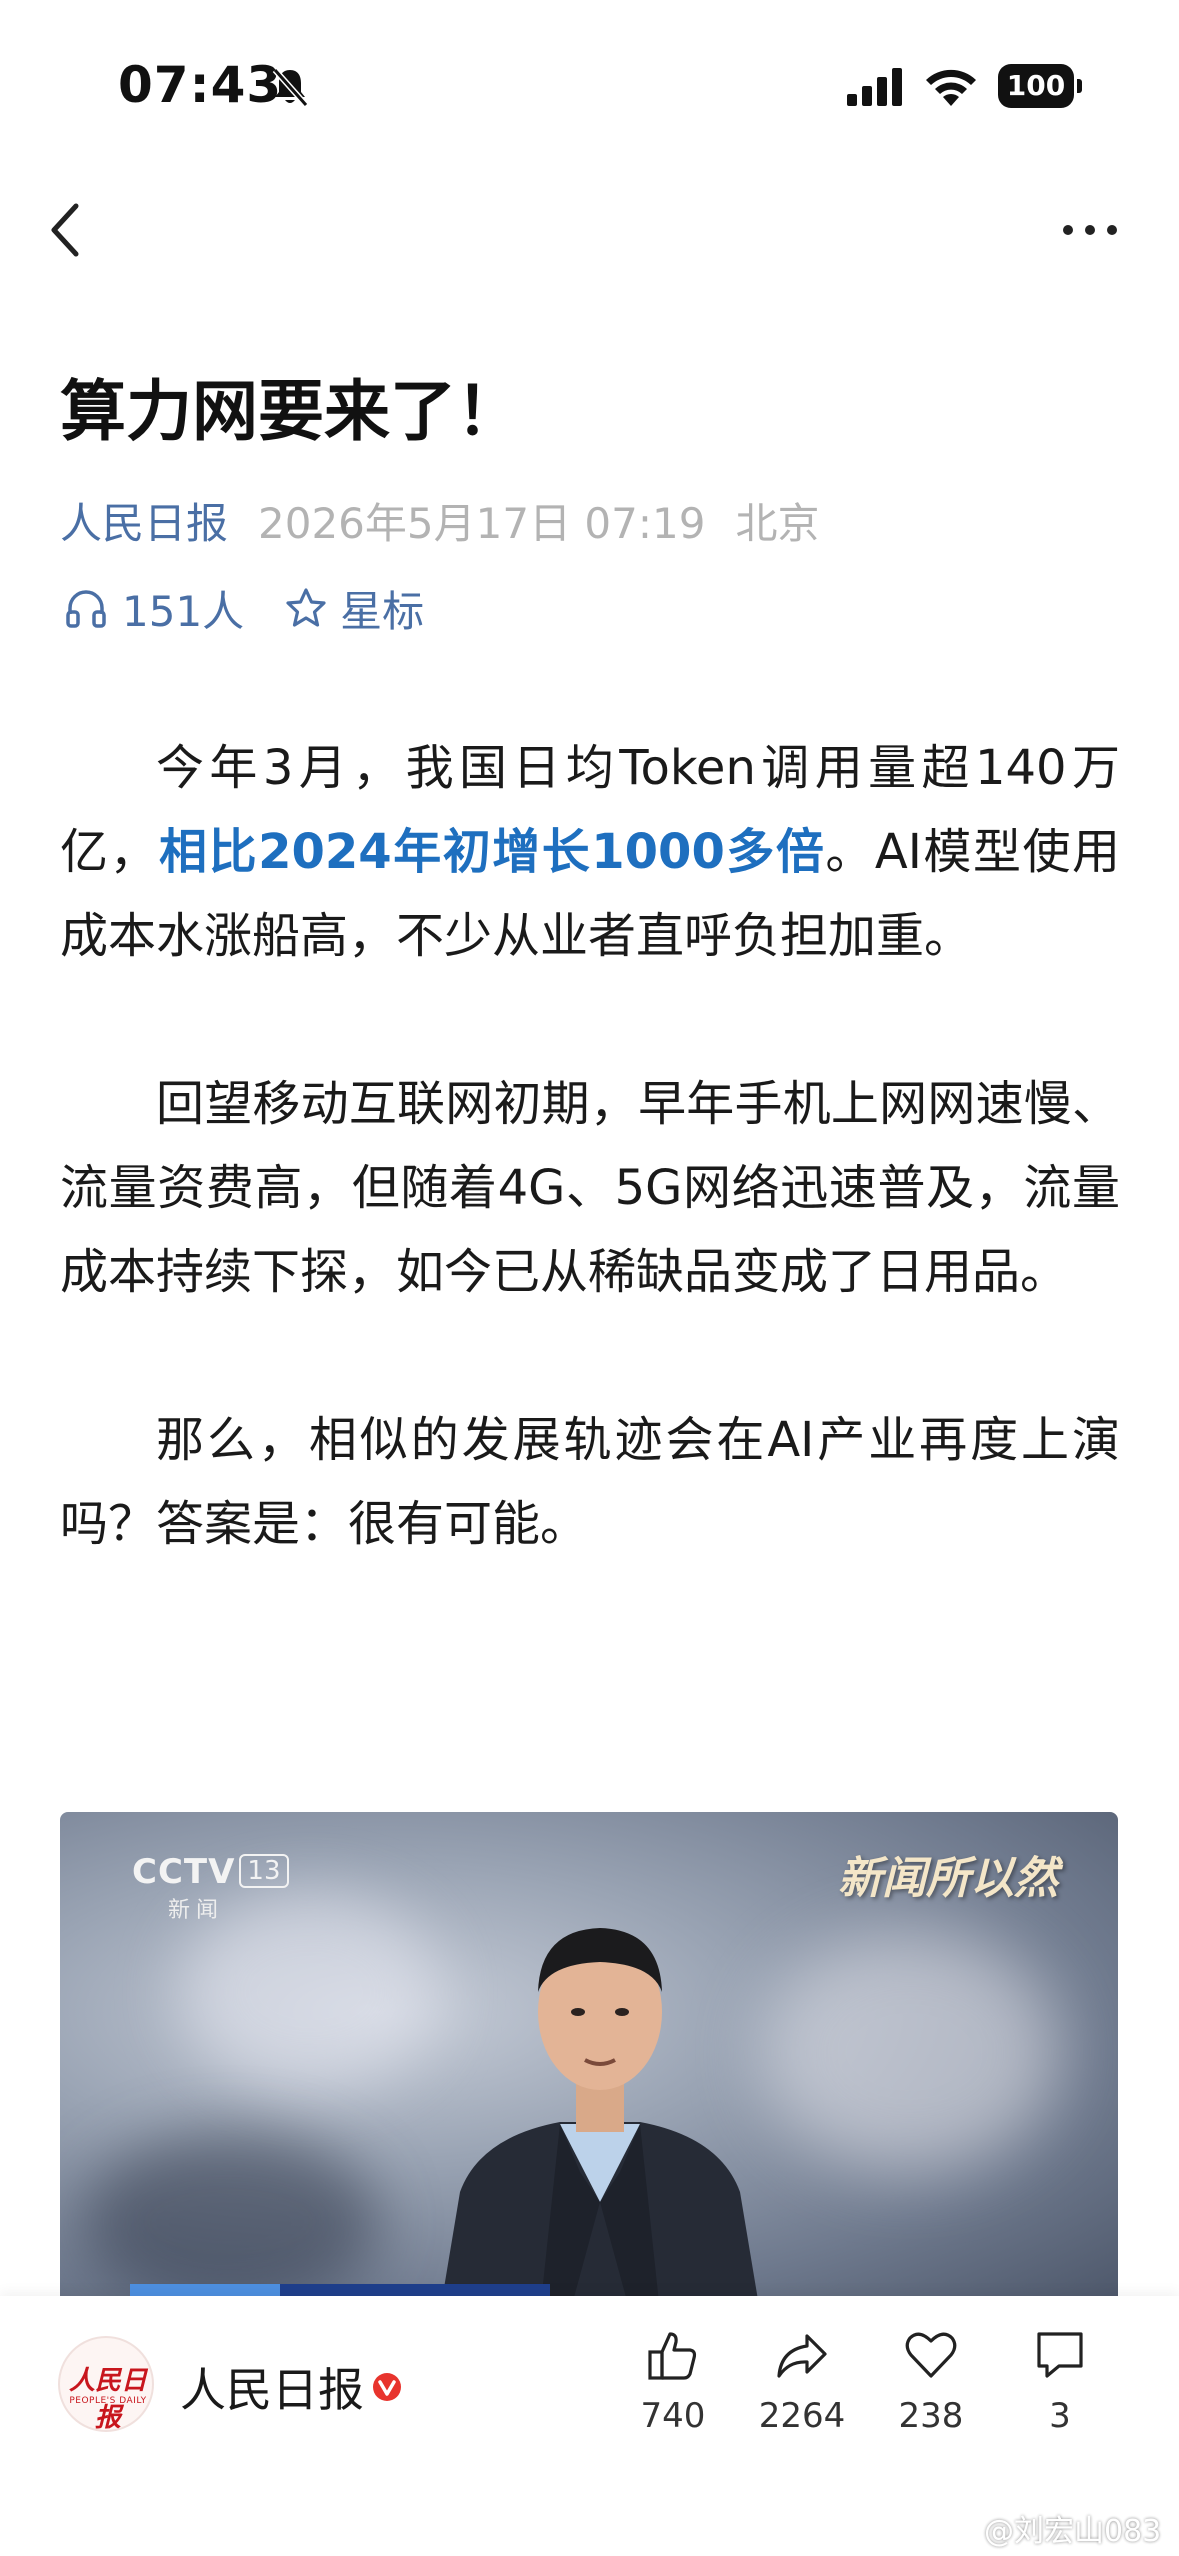 The height and width of the screenshot is (2556, 1179). Describe the element at coordinates (600, 2120) in the screenshot. I see `presenter-figure` at that location.